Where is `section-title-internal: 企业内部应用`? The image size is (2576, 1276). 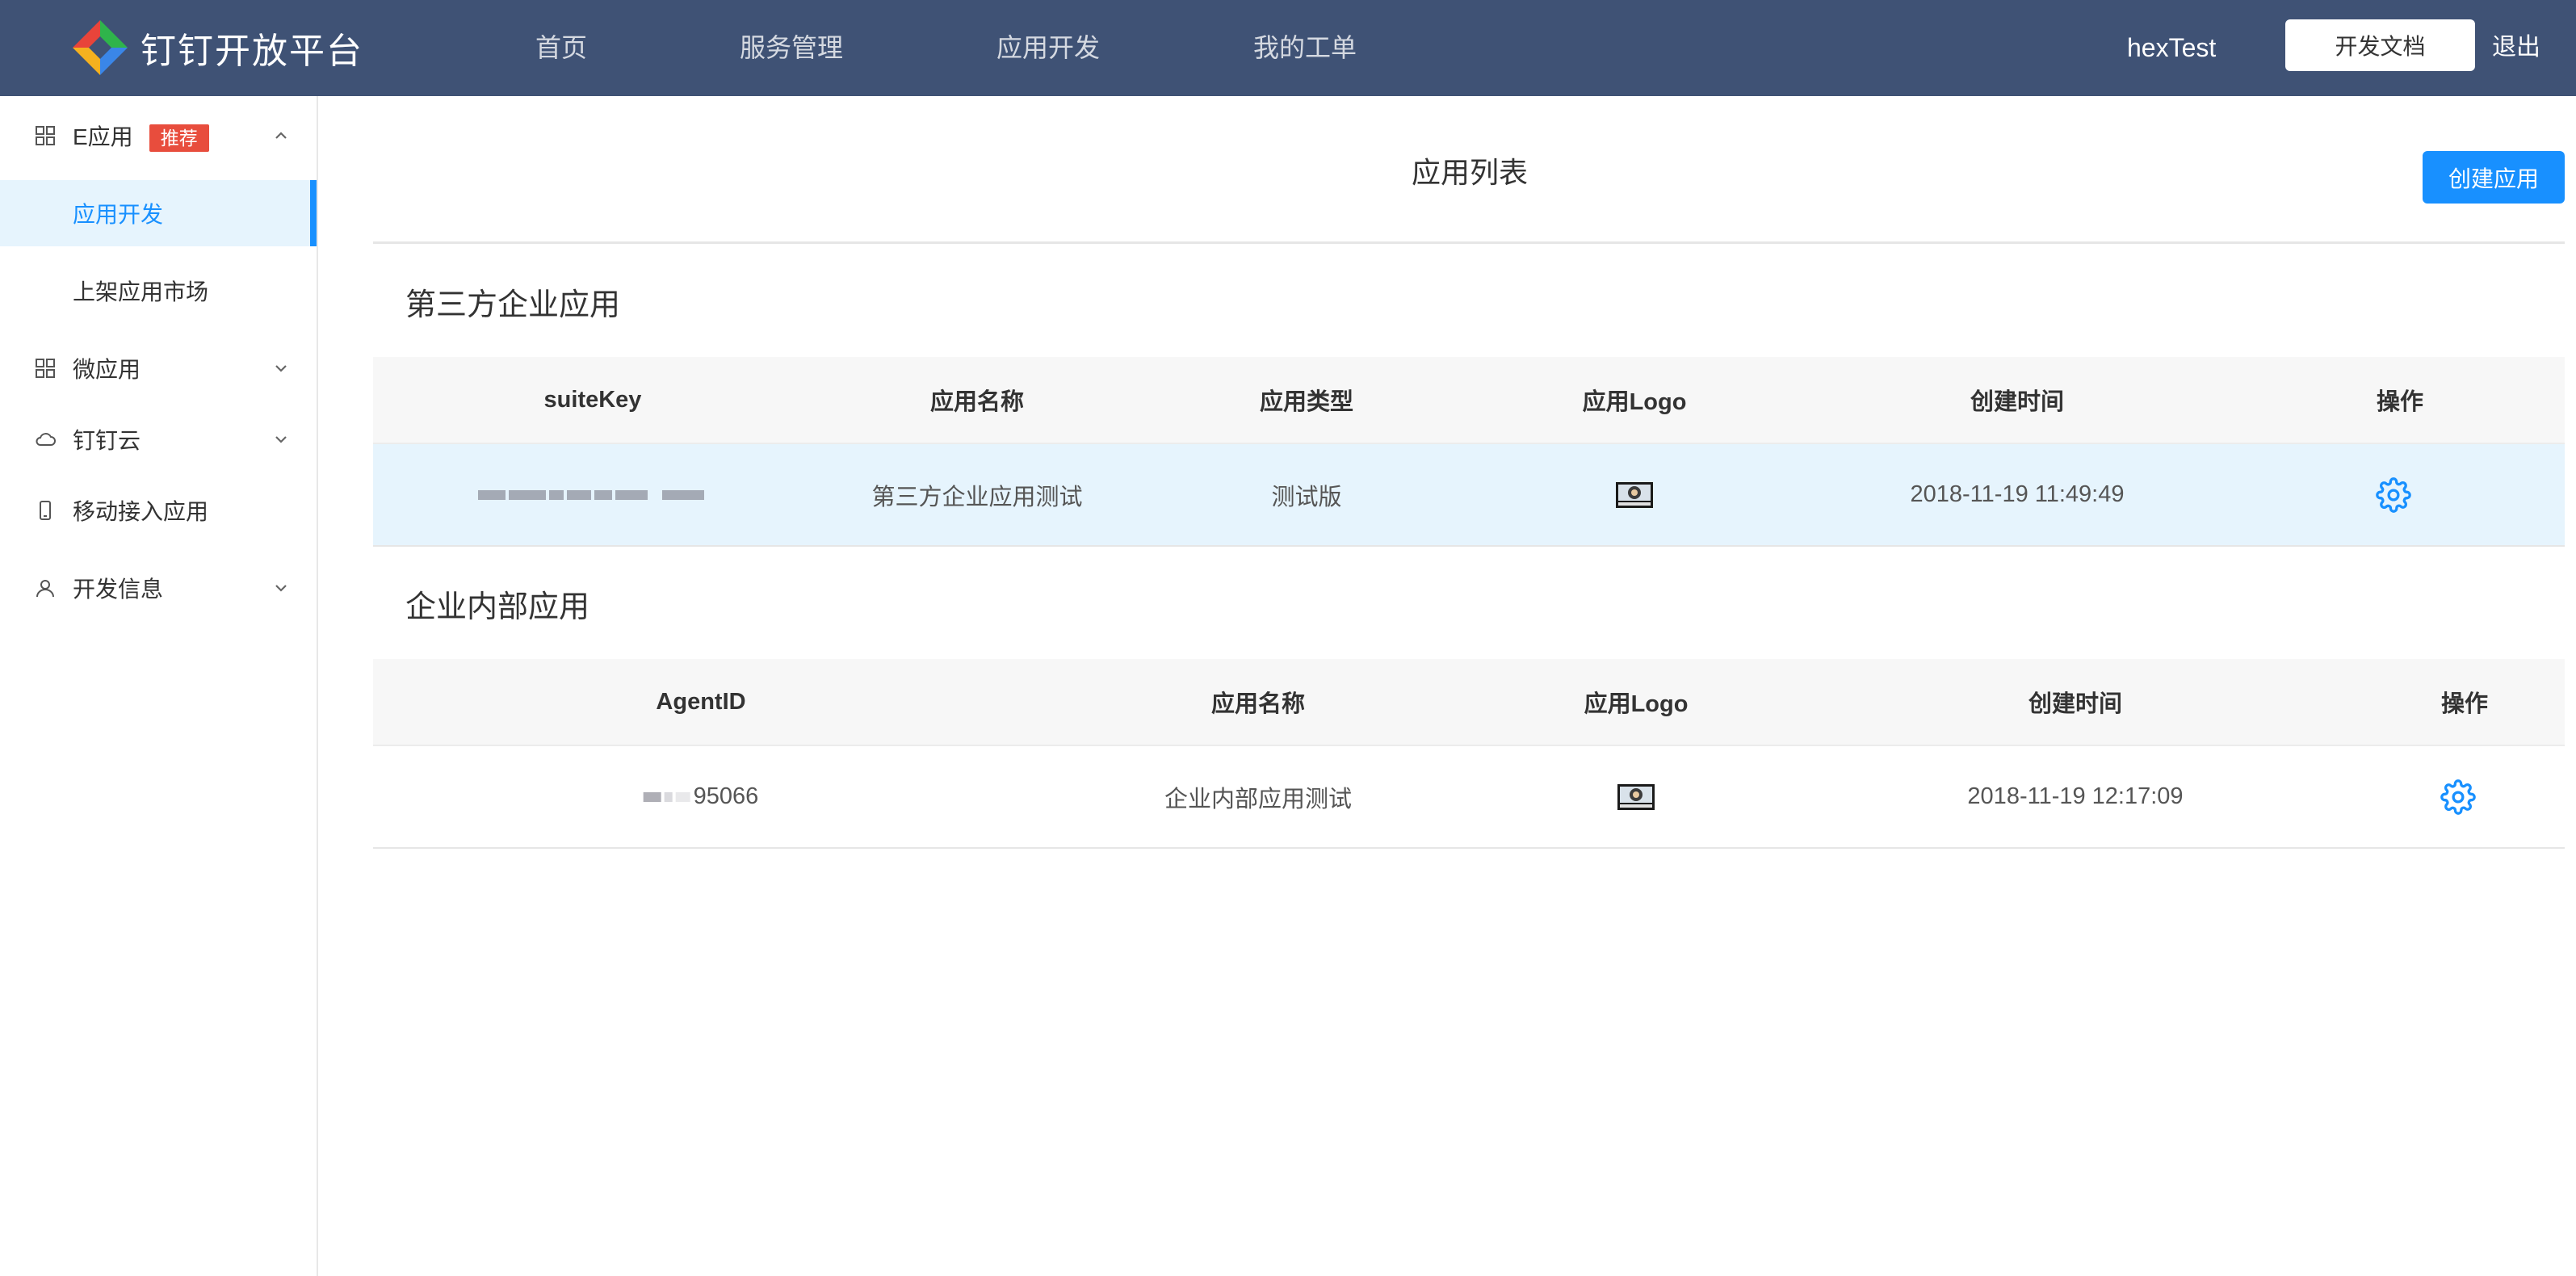
section-title-internal: 企业内部应用 is located at coordinates (497, 607).